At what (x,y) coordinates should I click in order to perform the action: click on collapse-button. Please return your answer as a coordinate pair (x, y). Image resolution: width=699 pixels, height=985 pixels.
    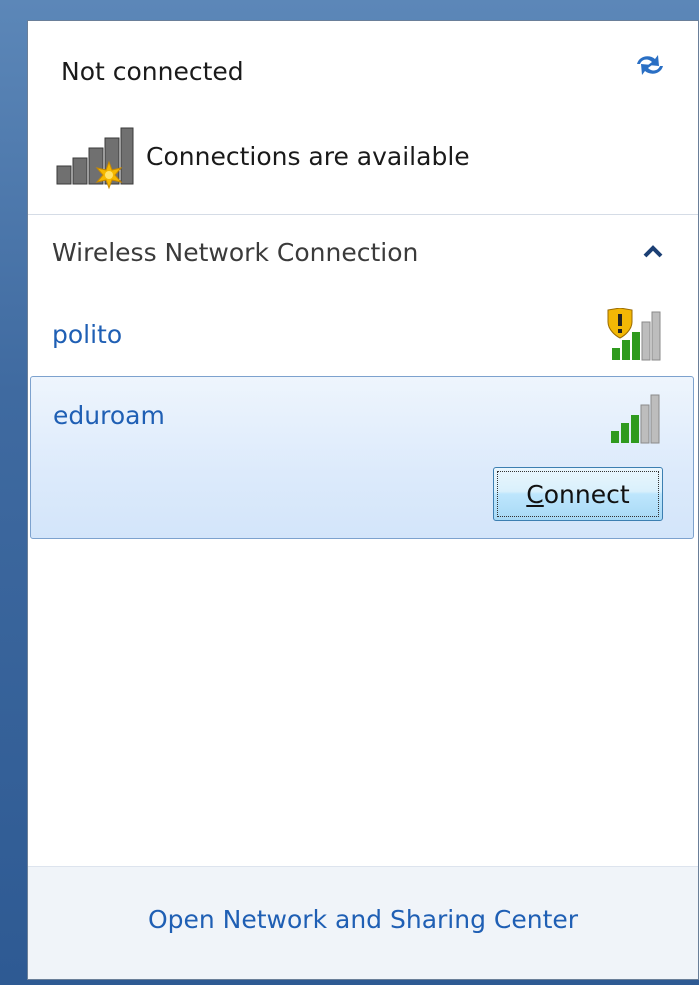
    Looking at the image, I should click on (653, 251).